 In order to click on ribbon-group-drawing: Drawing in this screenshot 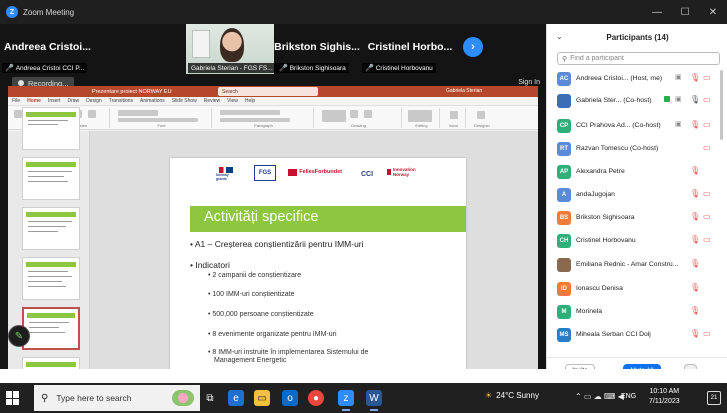, I will do `click(359, 118)`.